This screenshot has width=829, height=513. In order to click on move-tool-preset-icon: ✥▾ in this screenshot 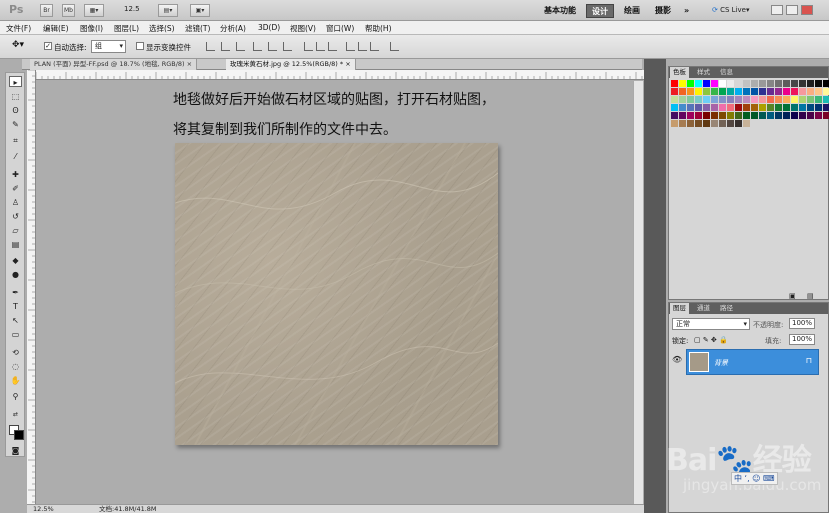, I will do `click(18, 45)`.